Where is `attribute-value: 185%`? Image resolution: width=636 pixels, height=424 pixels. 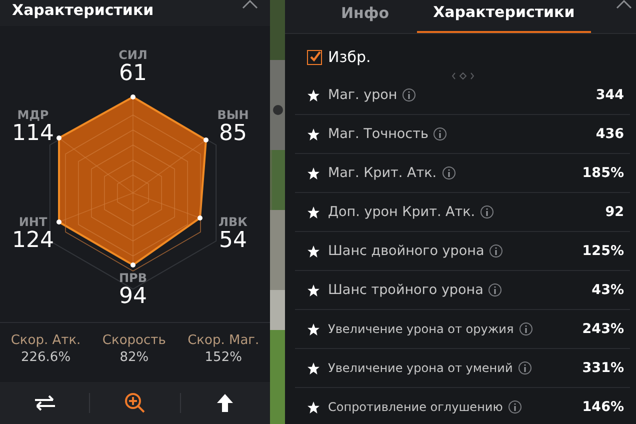
attribute-value: 185% is located at coordinates (603, 173).